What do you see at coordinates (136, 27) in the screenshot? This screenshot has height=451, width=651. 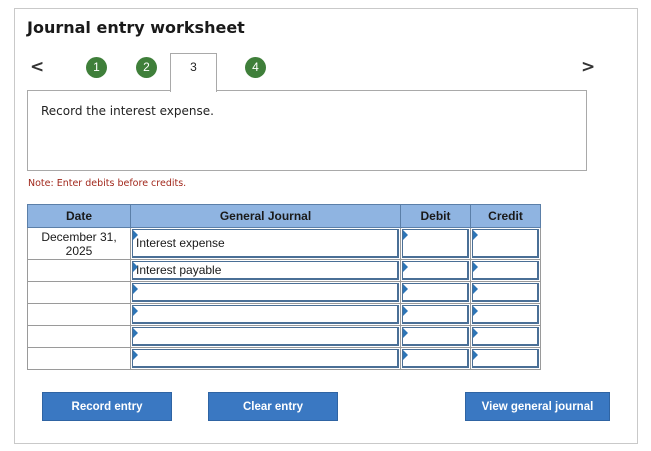 I see `page-title: Journal entry worksheet` at bounding box center [136, 27].